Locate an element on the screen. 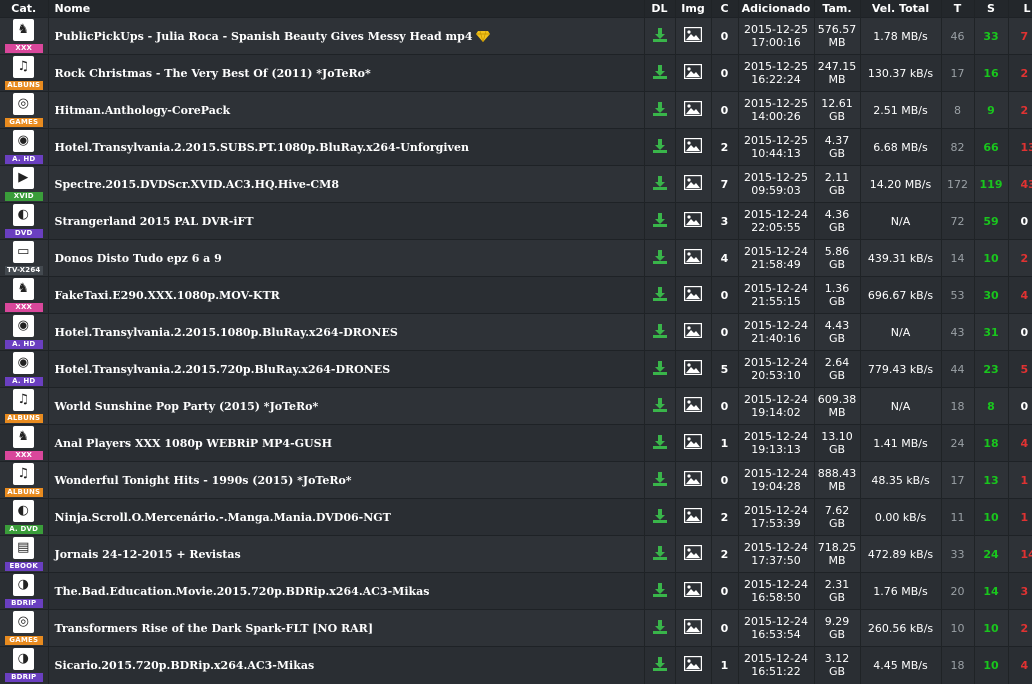  seeders-count: 16 is located at coordinates (991, 73).